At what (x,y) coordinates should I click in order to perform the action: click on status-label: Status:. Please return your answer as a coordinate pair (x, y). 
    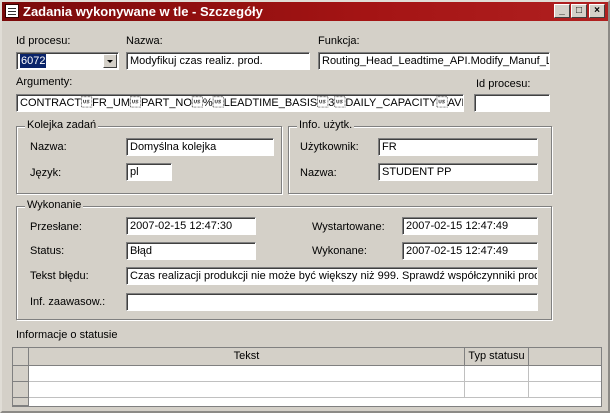
    Looking at the image, I should click on (47, 251).